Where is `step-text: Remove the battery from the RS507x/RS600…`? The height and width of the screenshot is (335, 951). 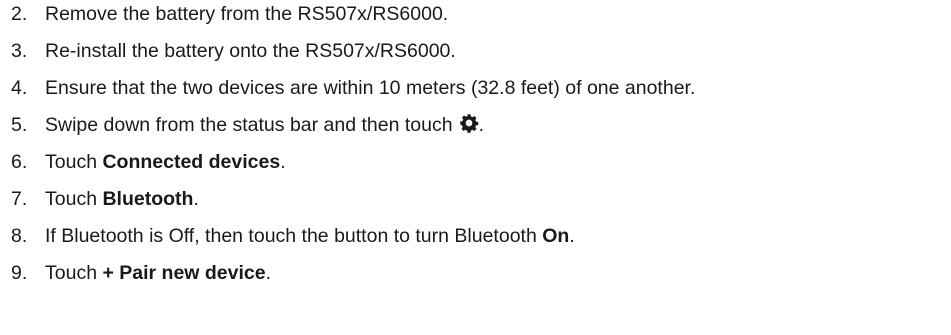
step-text: Remove the battery from the RS507x/RS600… is located at coordinates (247, 14).